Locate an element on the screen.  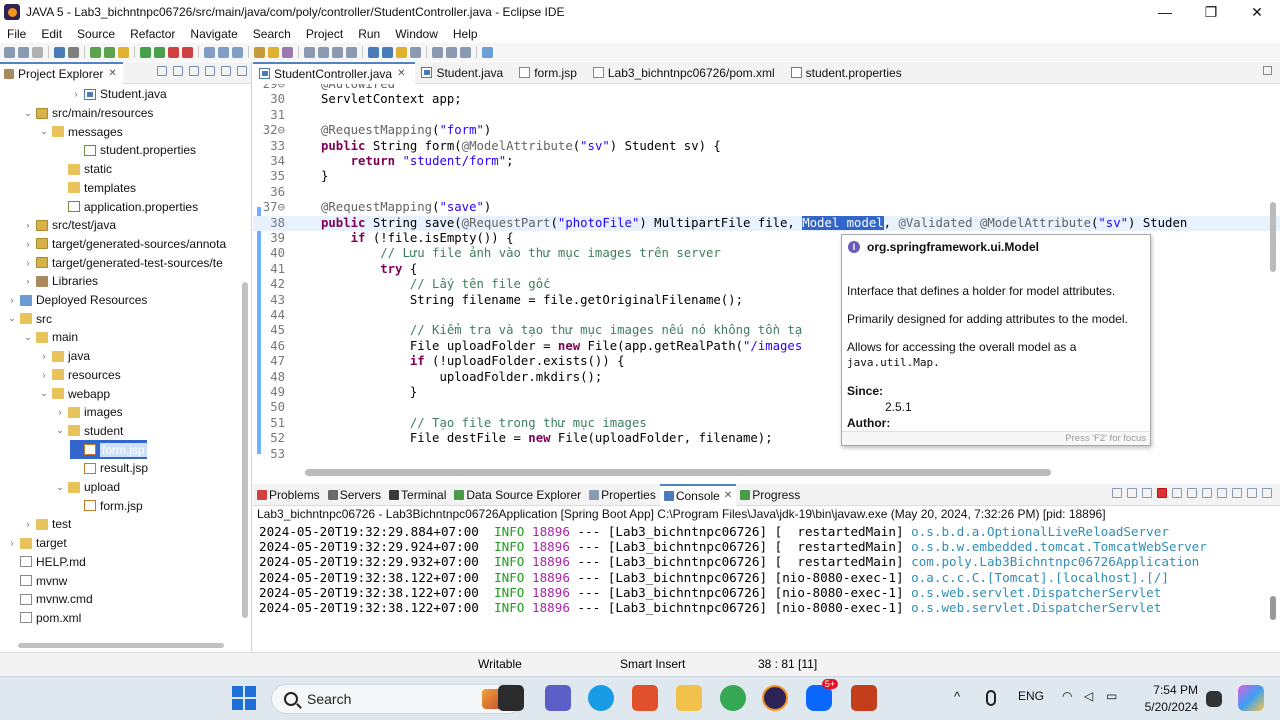
copilot-icon is located at coordinates (1251, 698).